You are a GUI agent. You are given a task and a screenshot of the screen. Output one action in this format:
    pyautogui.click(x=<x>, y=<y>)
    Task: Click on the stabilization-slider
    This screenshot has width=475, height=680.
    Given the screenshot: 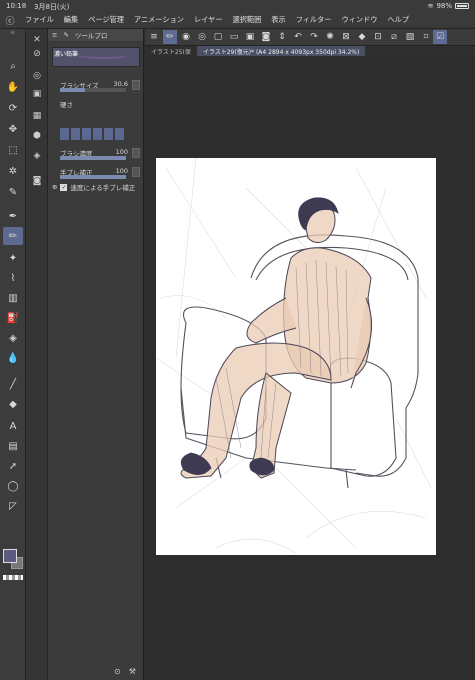 What is the action you would take?
    pyautogui.click(x=93, y=177)
    